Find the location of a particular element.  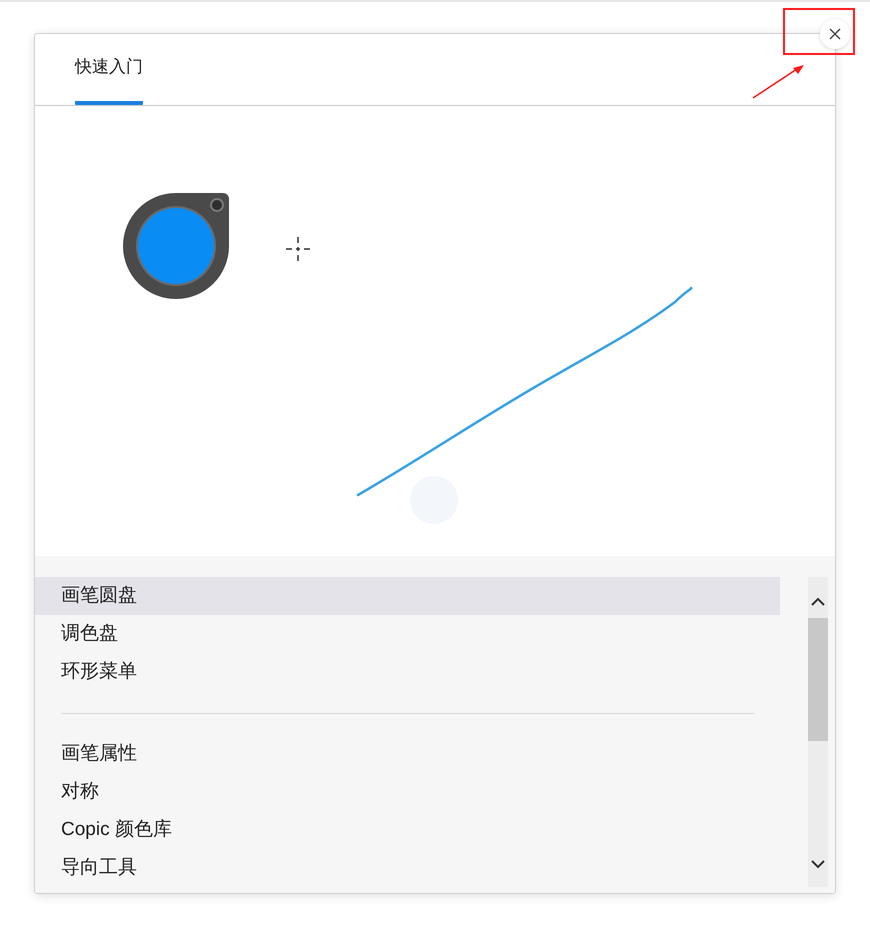

crosshair-icon is located at coordinates (298, 249).